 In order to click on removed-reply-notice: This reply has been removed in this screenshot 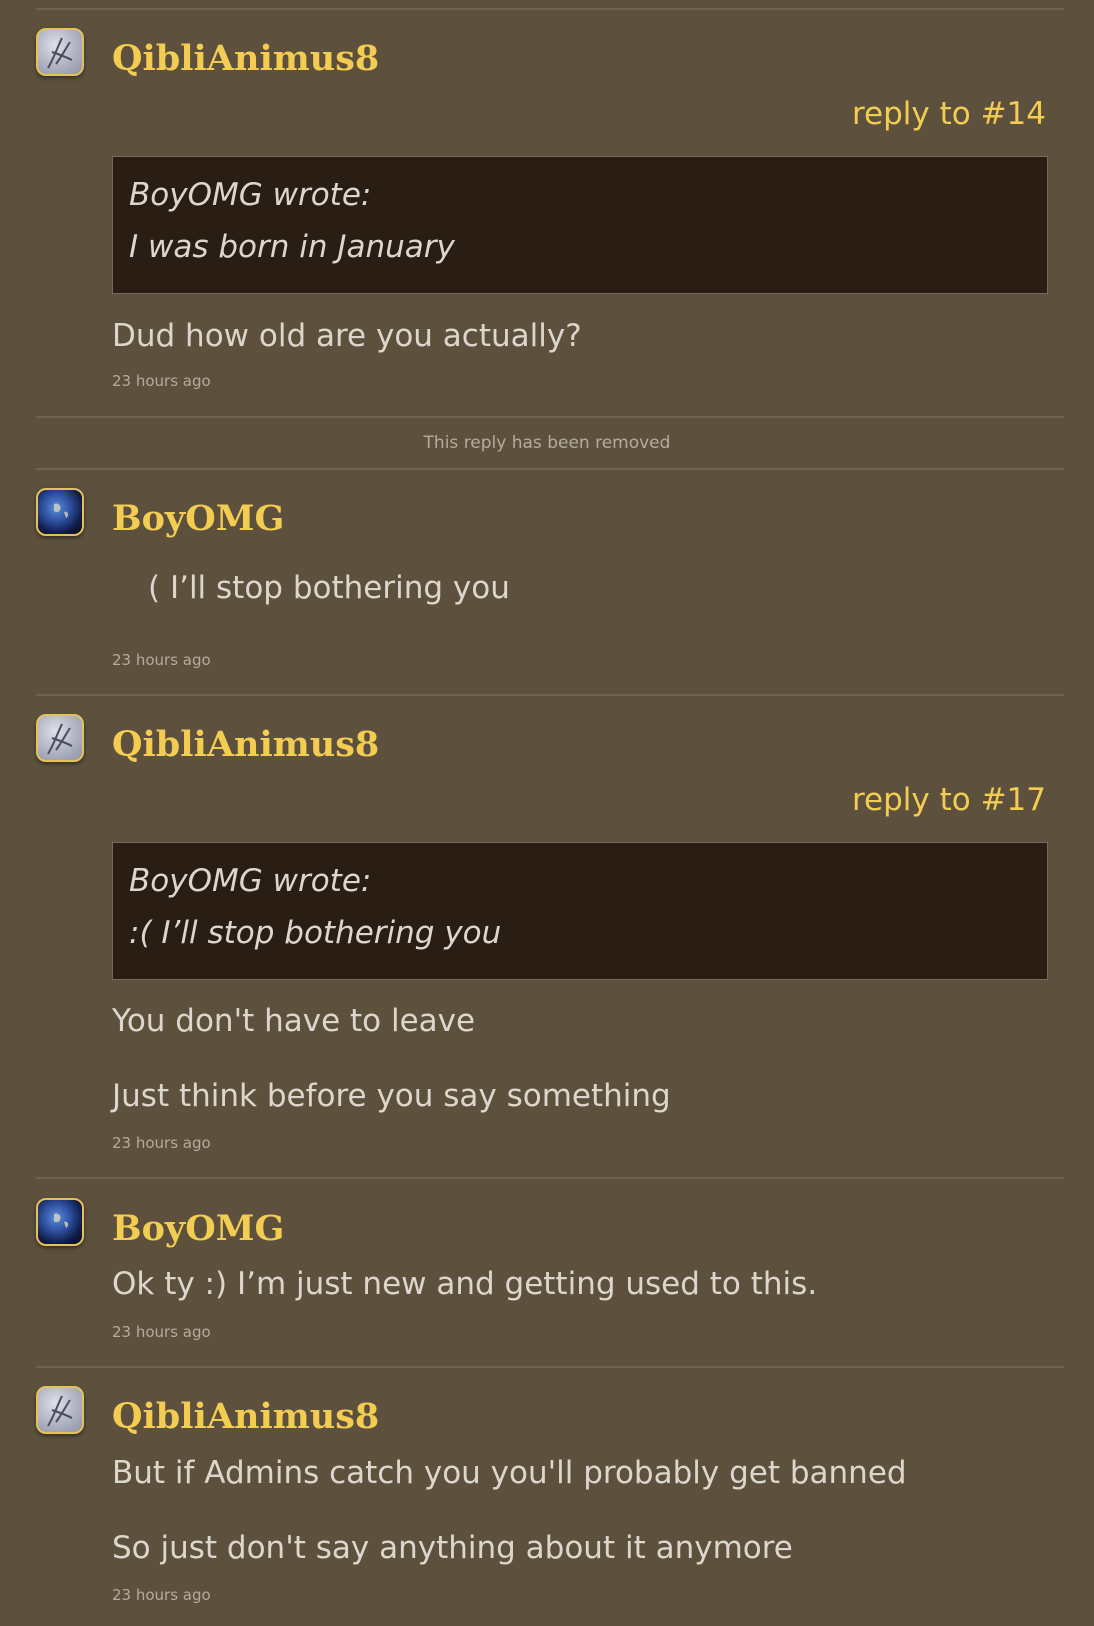, I will do `click(547, 443)`.